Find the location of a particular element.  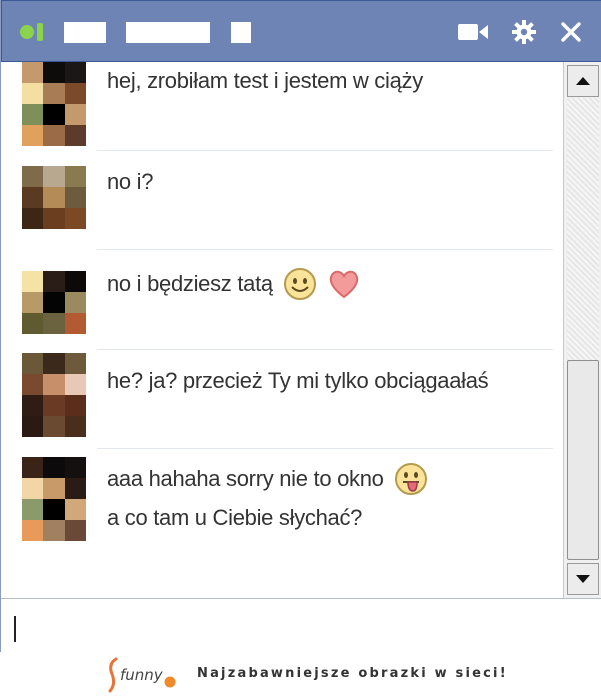

heart-emoji-icon is located at coordinates (344, 284).